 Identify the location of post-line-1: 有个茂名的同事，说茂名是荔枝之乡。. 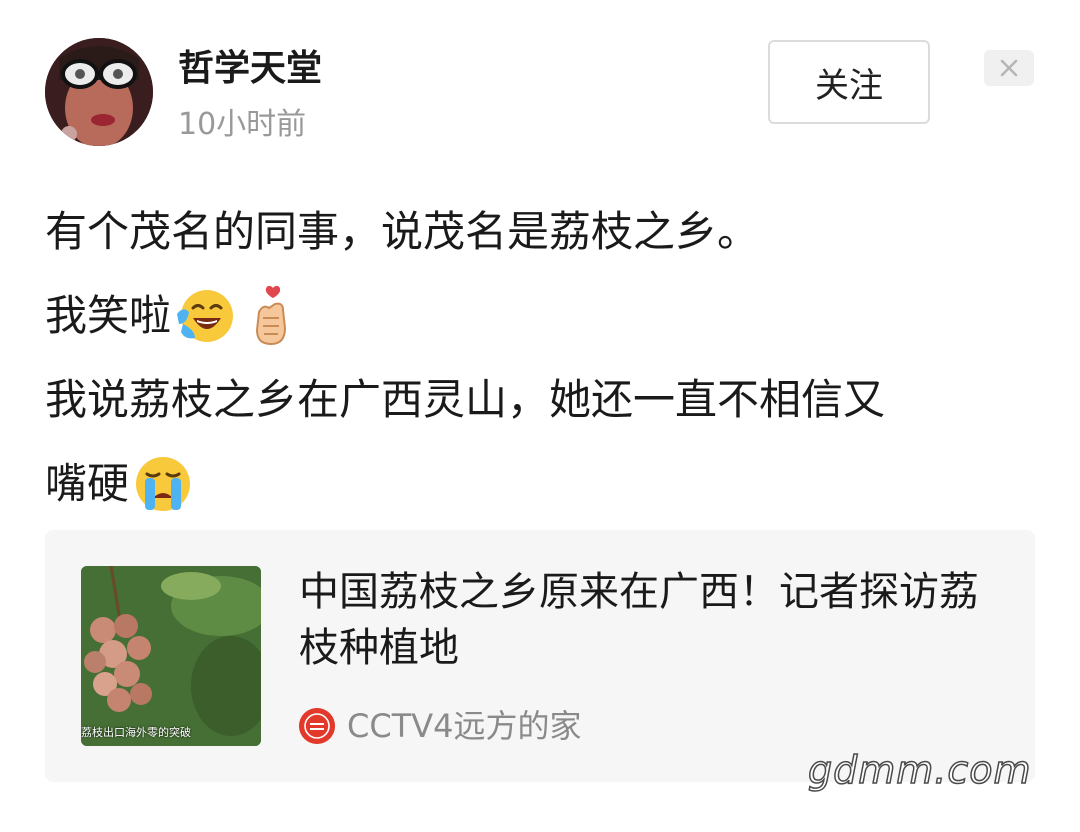
(540, 232).